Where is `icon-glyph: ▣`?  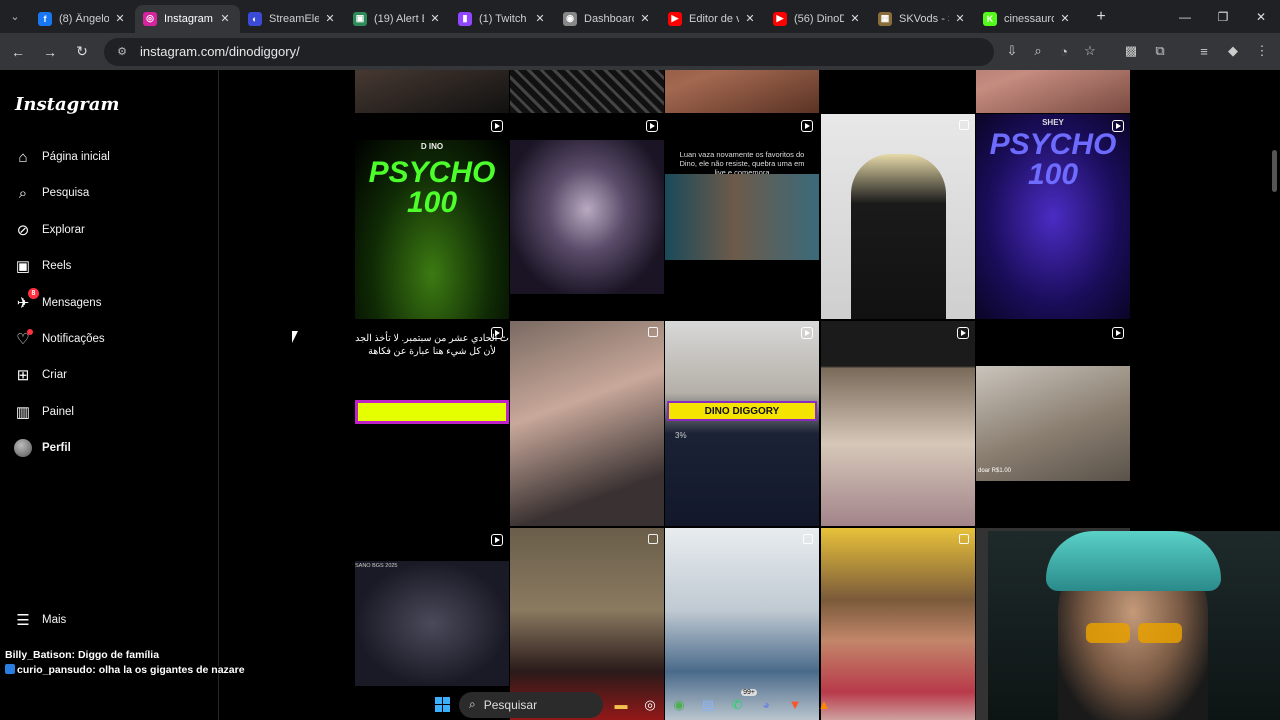 icon-glyph: ▣ is located at coordinates (23, 266).